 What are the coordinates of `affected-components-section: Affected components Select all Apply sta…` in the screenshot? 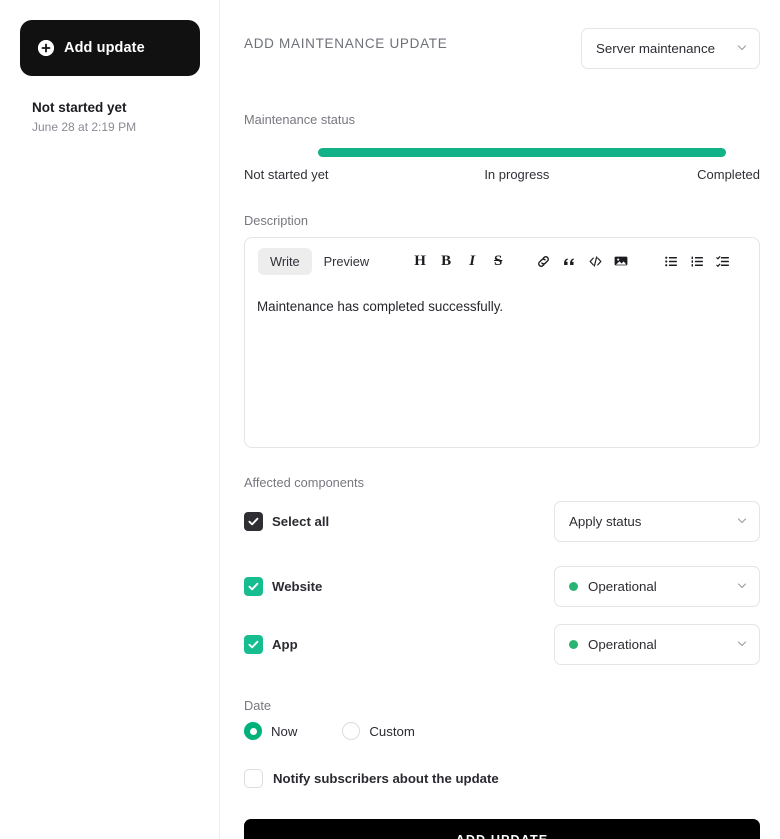 It's located at (502, 570).